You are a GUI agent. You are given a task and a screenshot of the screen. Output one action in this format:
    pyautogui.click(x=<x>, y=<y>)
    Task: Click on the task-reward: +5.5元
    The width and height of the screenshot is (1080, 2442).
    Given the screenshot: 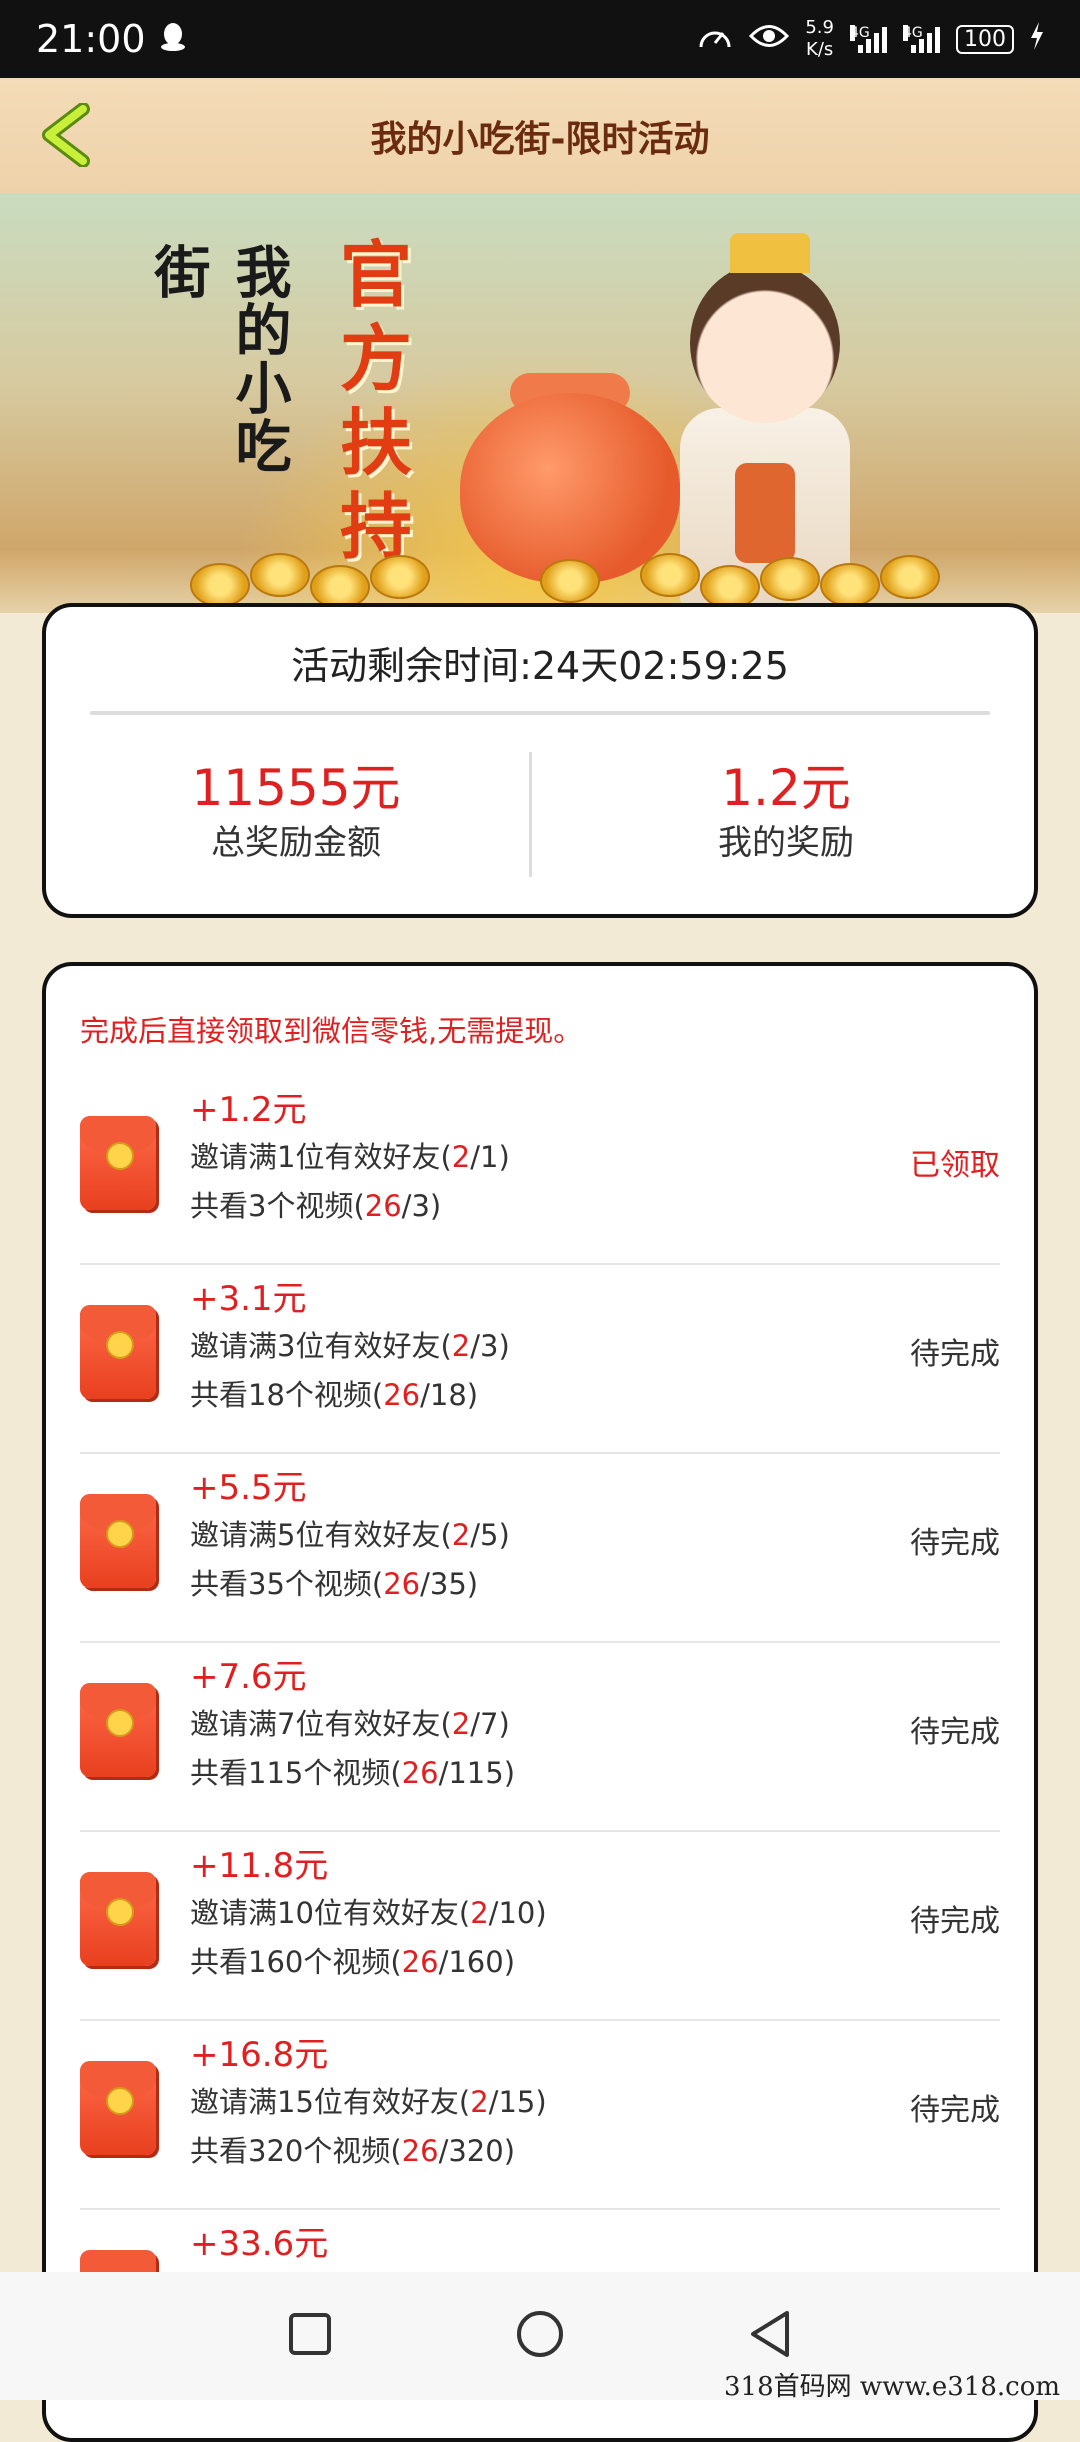 What is the action you would take?
    pyautogui.click(x=248, y=1488)
    